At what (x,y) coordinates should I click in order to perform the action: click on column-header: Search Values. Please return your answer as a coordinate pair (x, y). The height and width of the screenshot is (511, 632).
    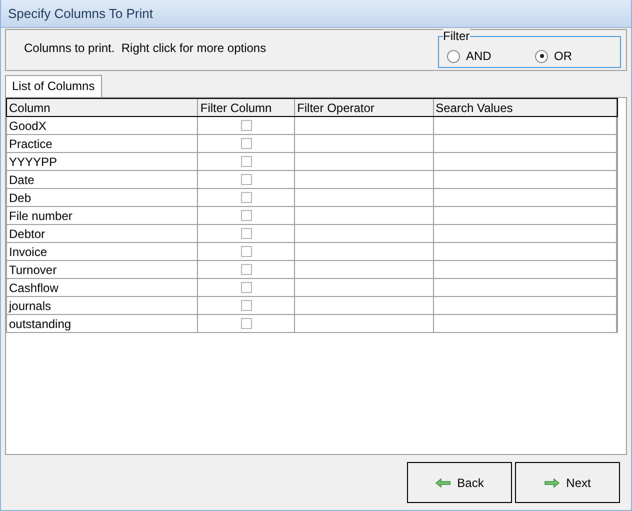
    Looking at the image, I should click on (525, 107).